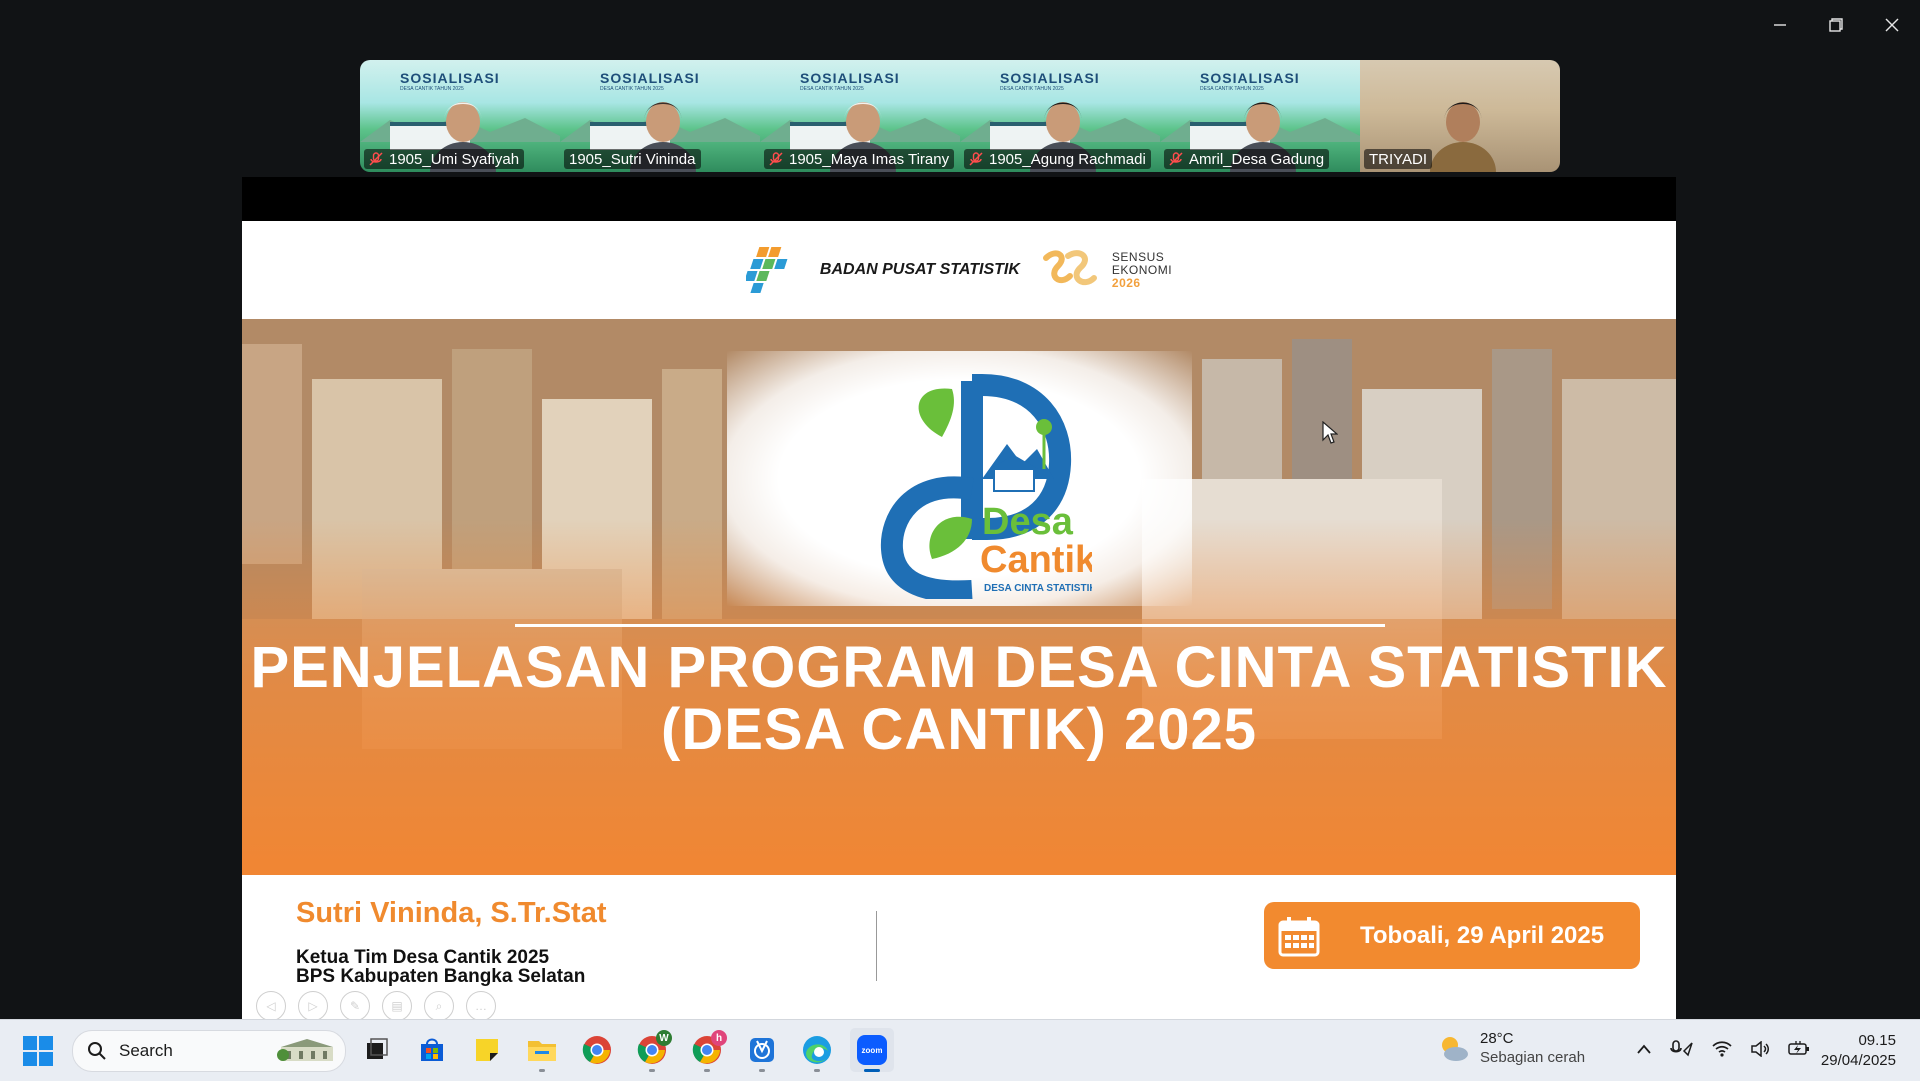  Describe the element at coordinates (97, 1051) in the screenshot. I see `search-icon` at that location.